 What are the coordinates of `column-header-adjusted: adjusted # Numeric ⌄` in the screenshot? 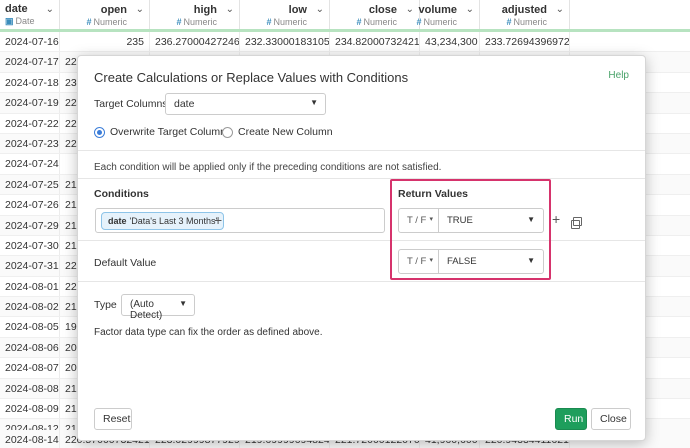 It's located at (525, 14).